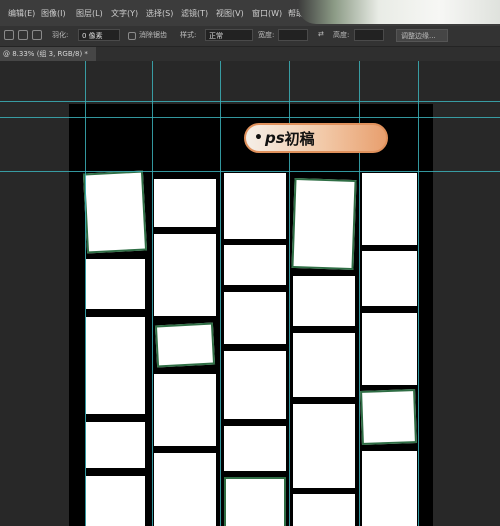 Image resolution: width=500 pixels, height=526 pixels. What do you see at coordinates (60, 35) in the screenshot?
I see `feather-label: 羽化:` at bounding box center [60, 35].